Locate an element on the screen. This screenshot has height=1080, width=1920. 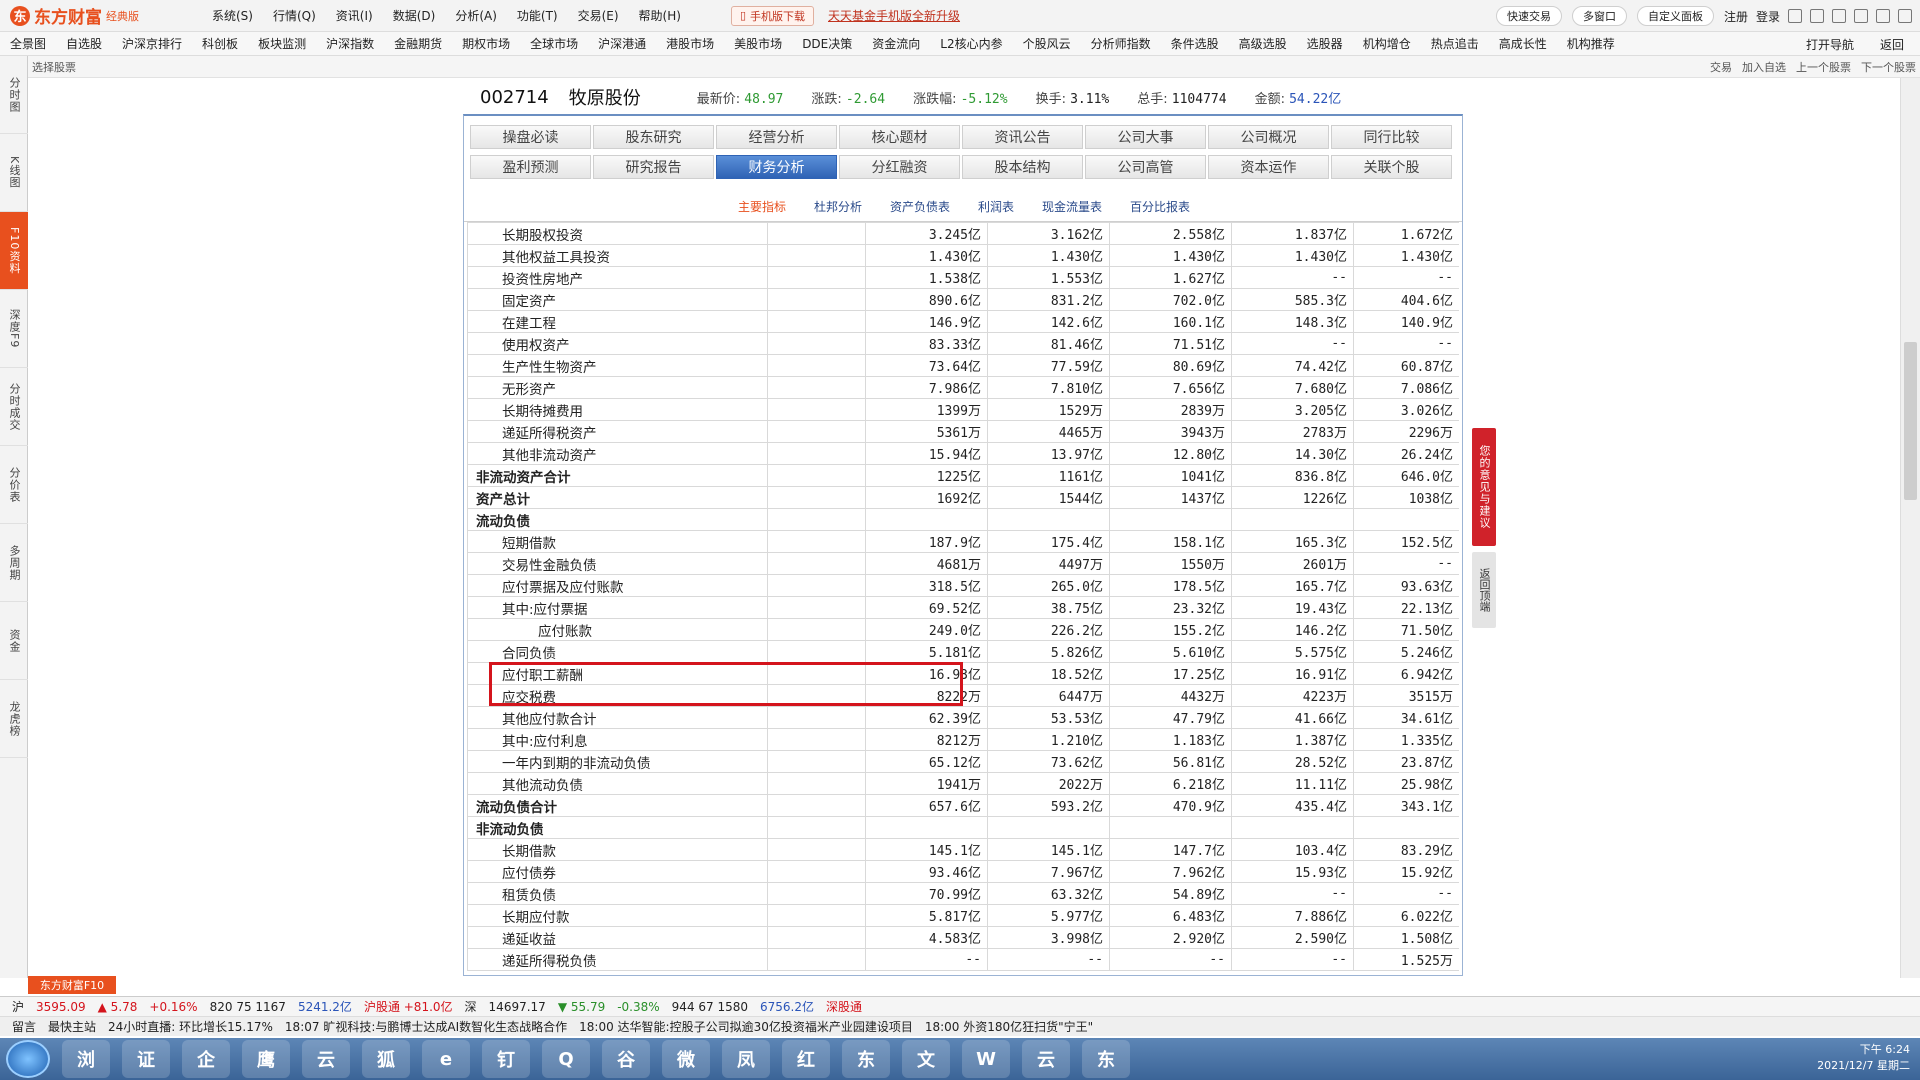
nav-item-22: 高成长性 is located at coordinates (1523, 43).